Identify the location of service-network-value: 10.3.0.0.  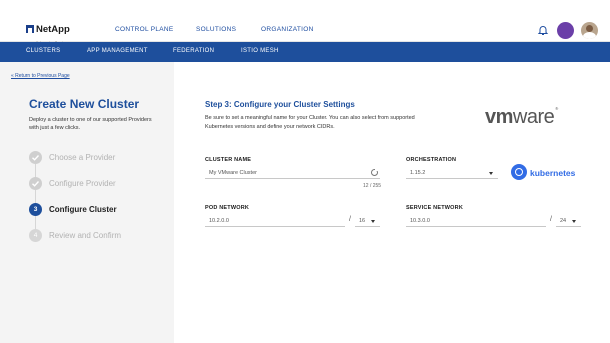
(420, 221).